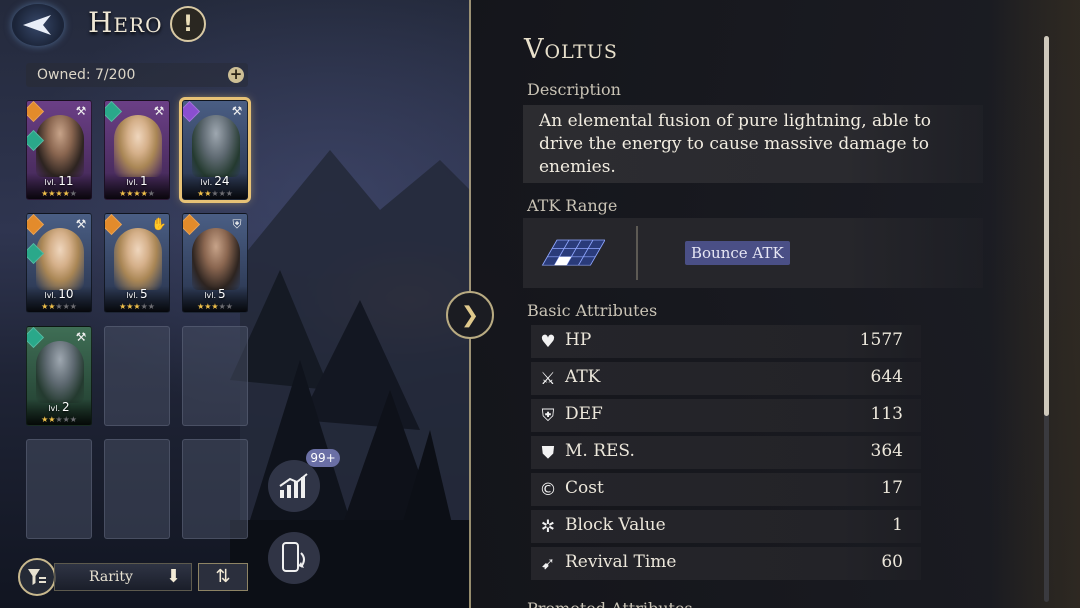  Describe the element at coordinates (548, 416) in the screenshot. I see `shield-icon: ⛨` at that location.